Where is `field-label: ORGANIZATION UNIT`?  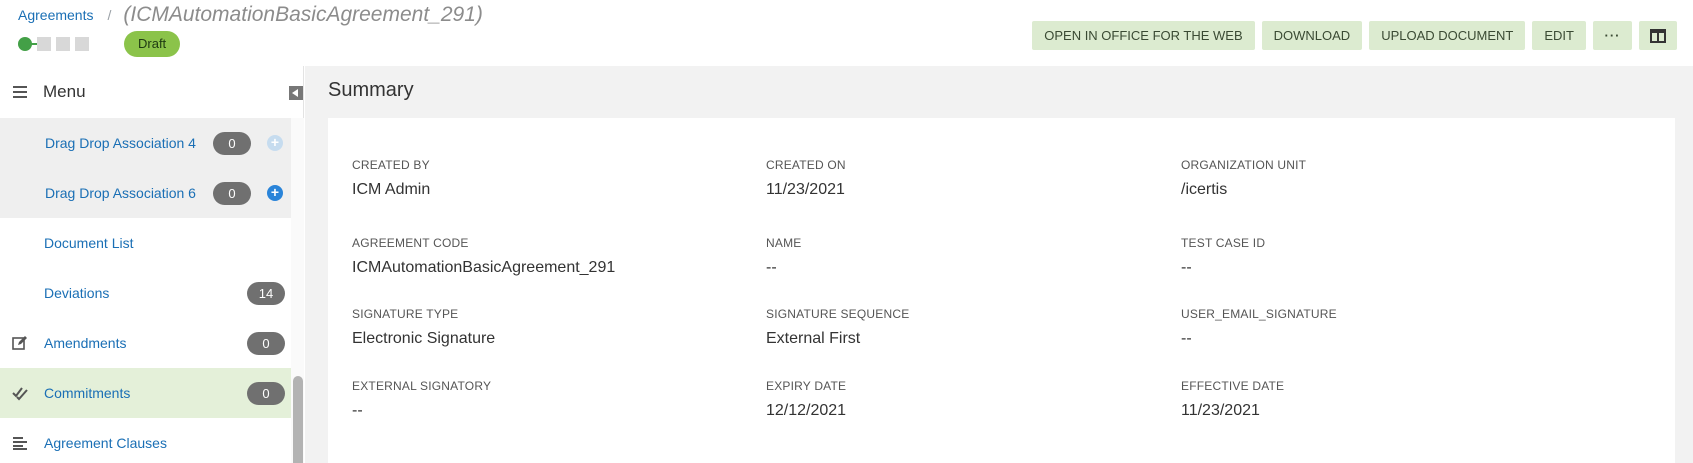
field-label: ORGANIZATION UNIT is located at coordinates (1244, 165).